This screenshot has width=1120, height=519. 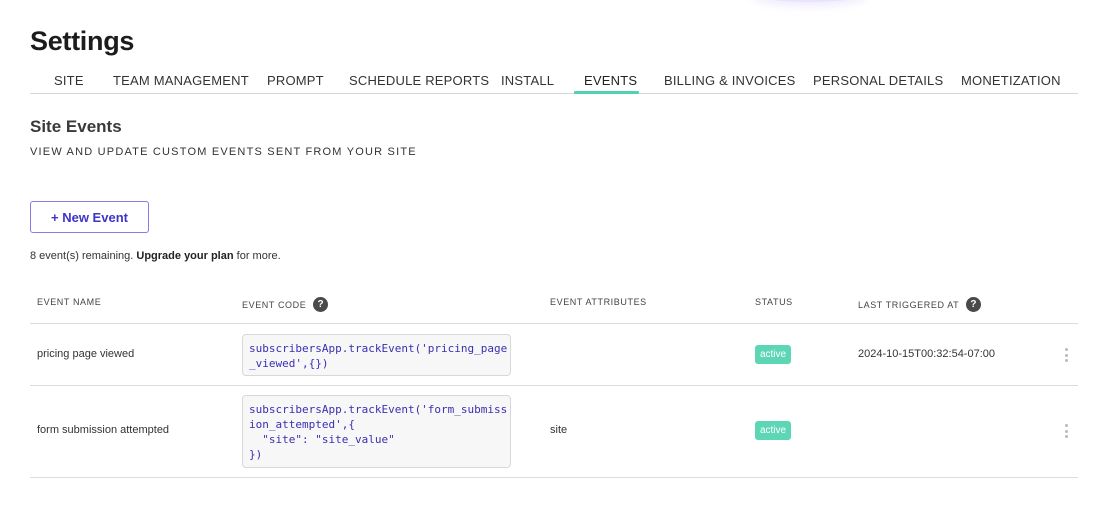 I want to click on events-remaining-count: 8 event(s) remaining., so click(x=82, y=256).